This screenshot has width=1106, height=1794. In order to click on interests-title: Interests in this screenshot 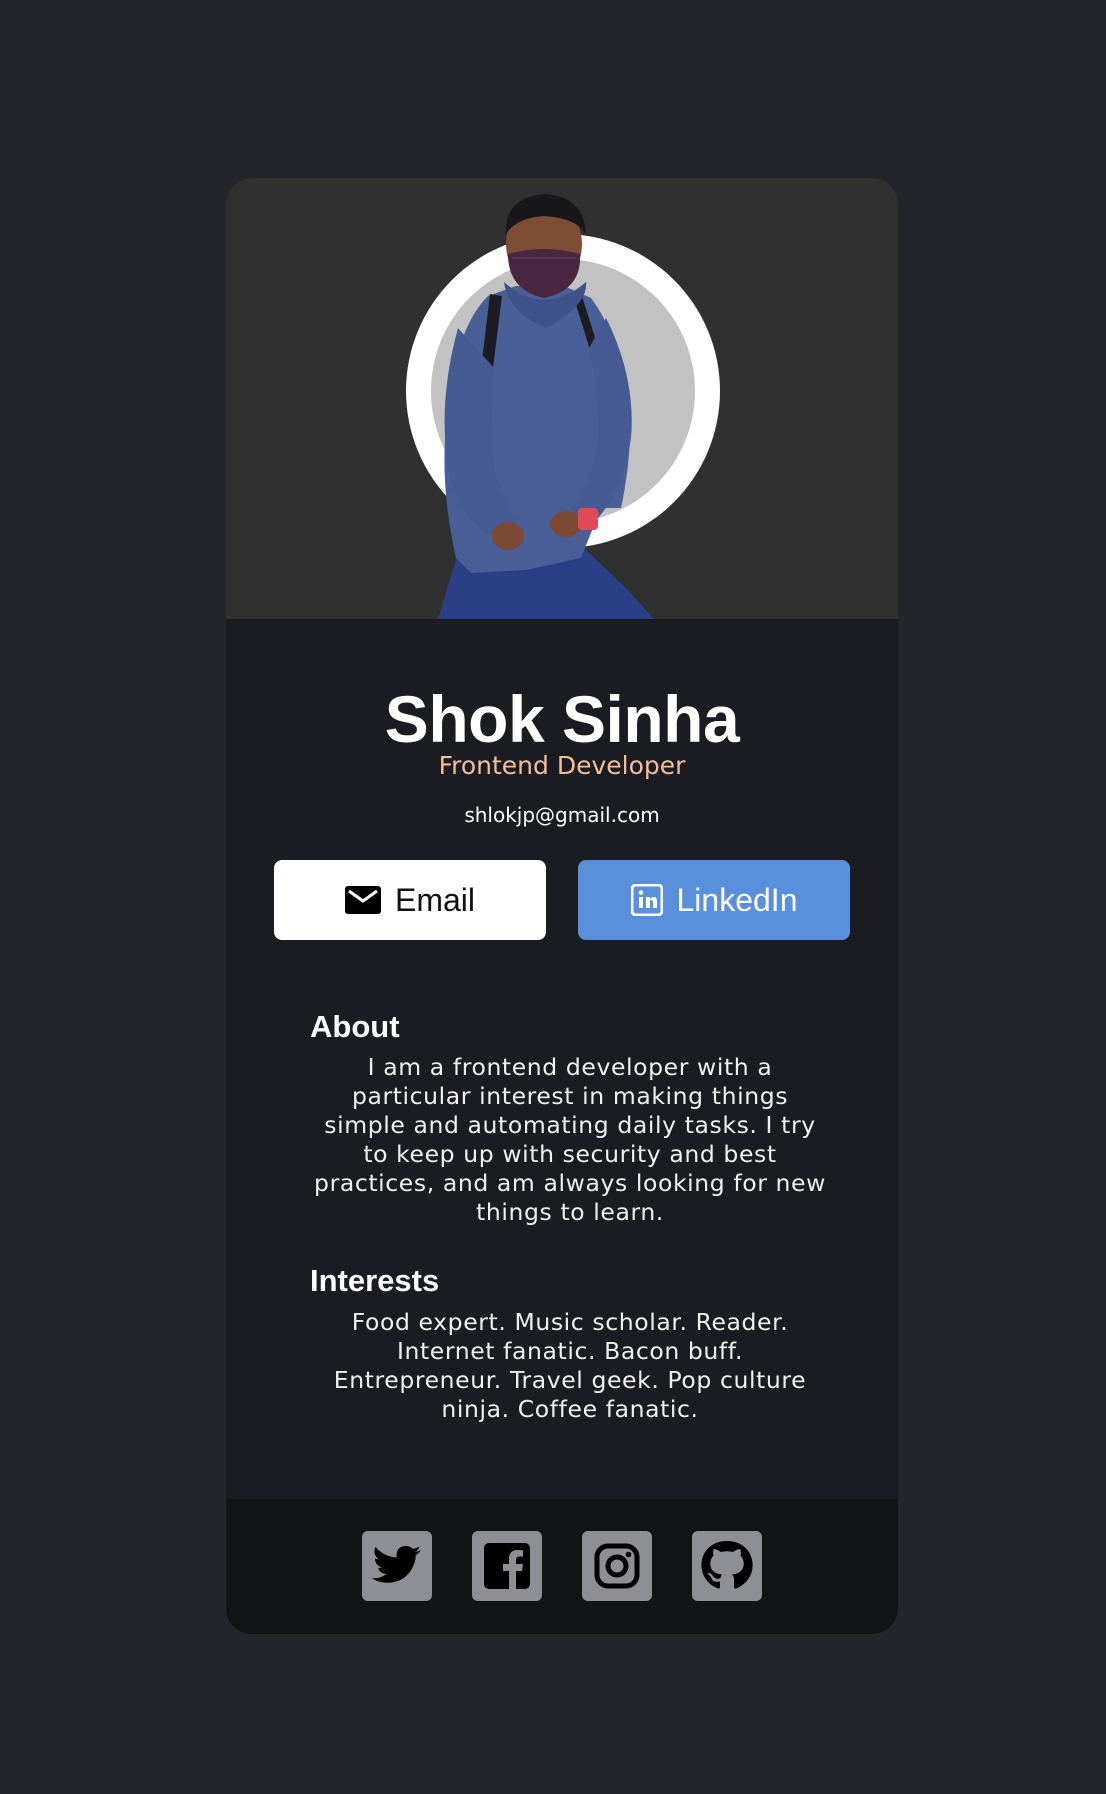, I will do `click(375, 1280)`.